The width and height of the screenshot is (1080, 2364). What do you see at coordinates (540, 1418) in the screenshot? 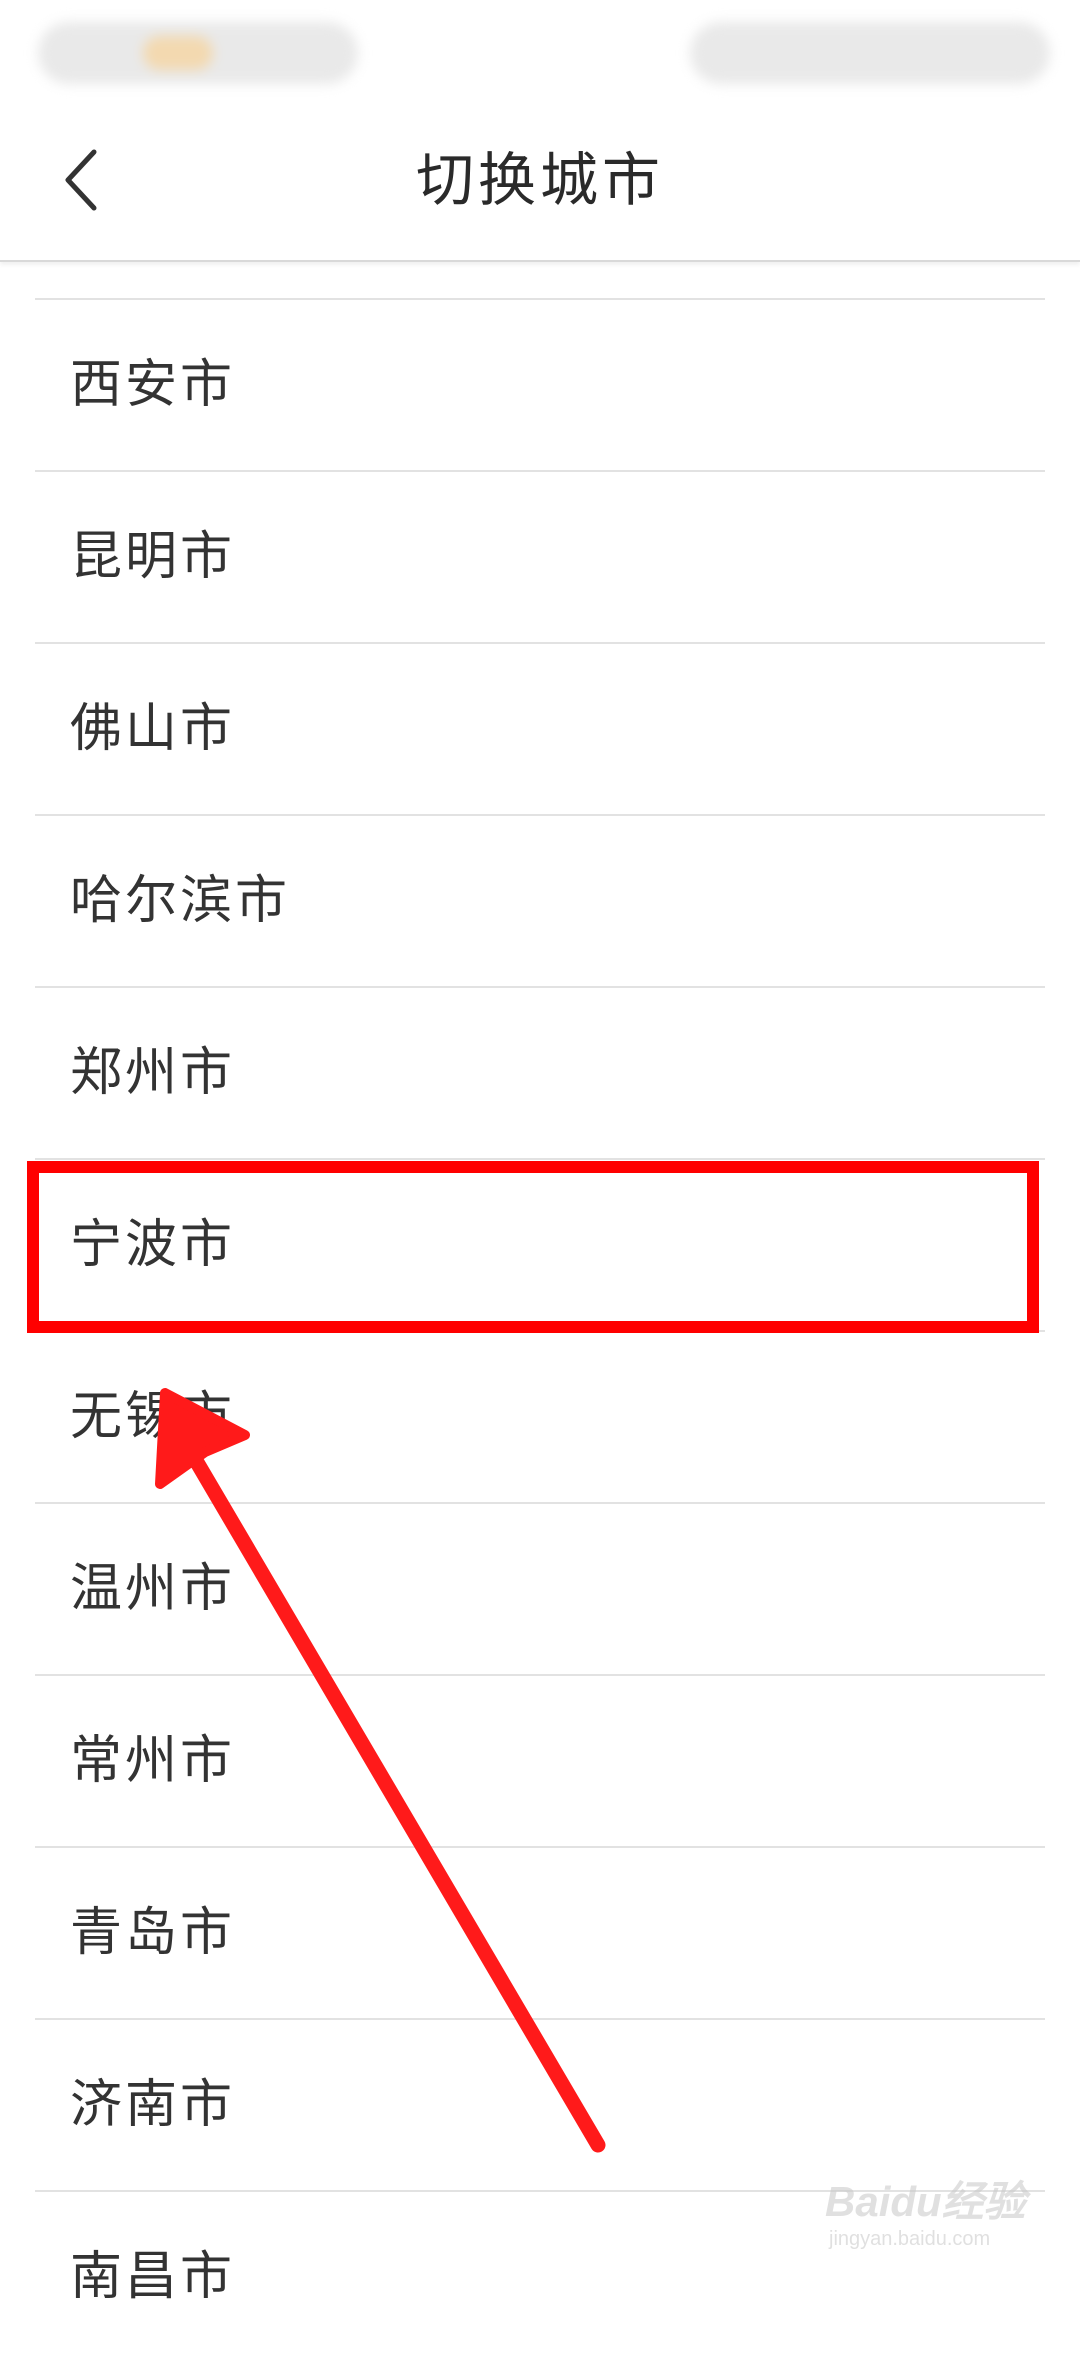
I see `city-item-wuxi: 无锡市` at bounding box center [540, 1418].